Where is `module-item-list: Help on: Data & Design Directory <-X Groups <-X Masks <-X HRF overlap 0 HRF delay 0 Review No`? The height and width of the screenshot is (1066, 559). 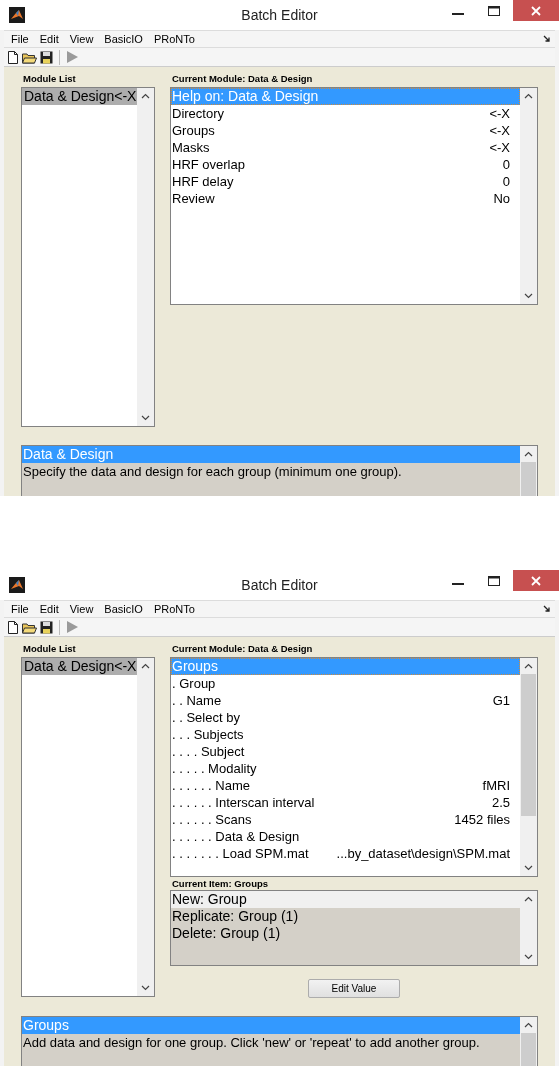 module-item-list: Help on: Data & Design Directory <-X Groups <-X Masks <-X HRF overlap 0 HRF delay 0 Review No is located at coordinates (354, 196).